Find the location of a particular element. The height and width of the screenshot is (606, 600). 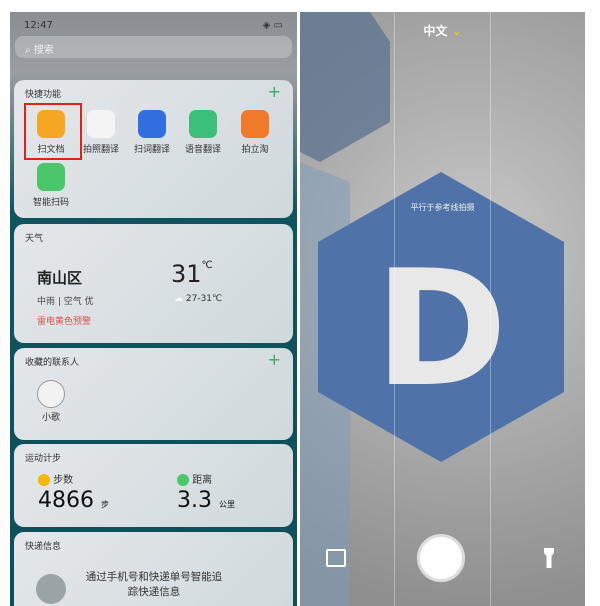

app-shortcut: 智能扫码 is located at coordinates (51, 185).